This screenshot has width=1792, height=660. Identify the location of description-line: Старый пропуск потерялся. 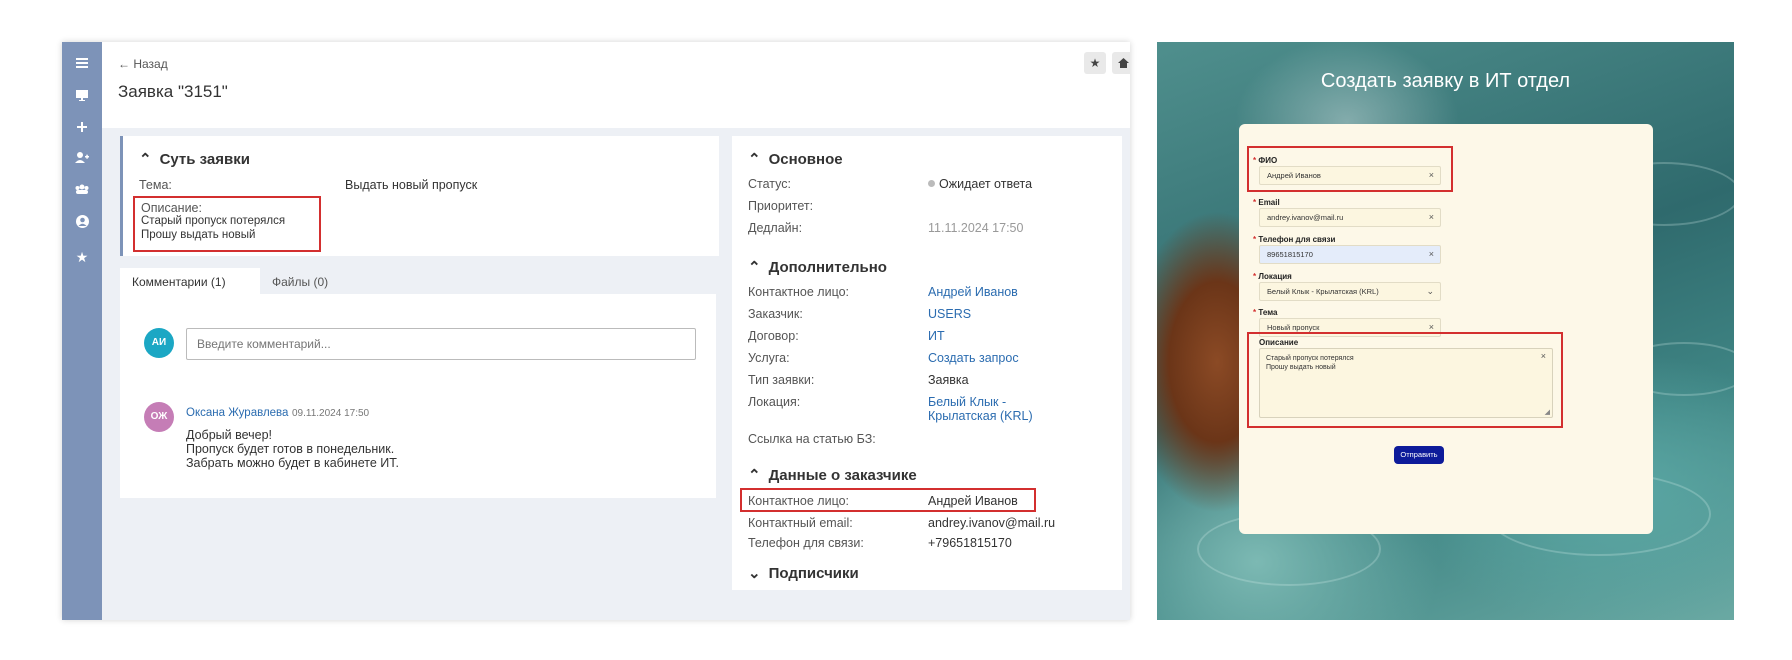
(213, 221).